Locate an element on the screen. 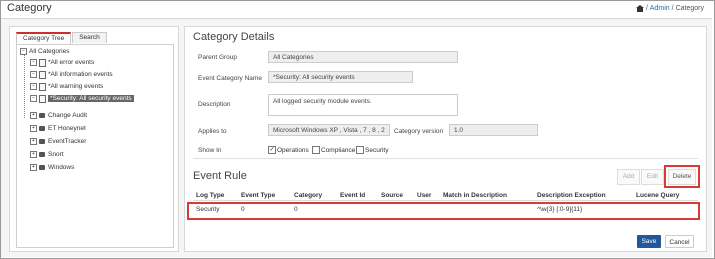  tree-folder-windows: + Windows is located at coordinates (52, 167).